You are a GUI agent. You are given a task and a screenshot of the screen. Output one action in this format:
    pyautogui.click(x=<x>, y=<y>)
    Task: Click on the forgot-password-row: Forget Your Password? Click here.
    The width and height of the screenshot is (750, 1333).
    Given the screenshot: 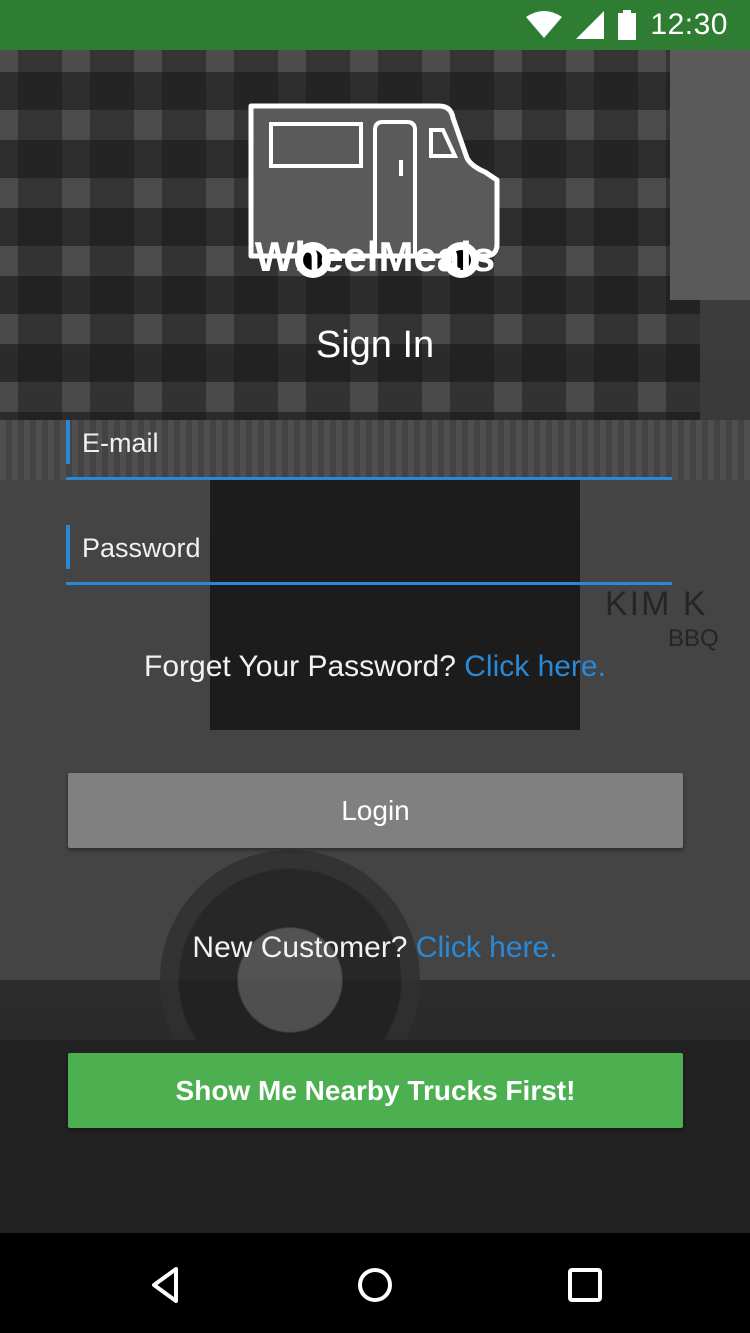 What is the action you would take?
    pyautogui.click(x=375, y=667)
    